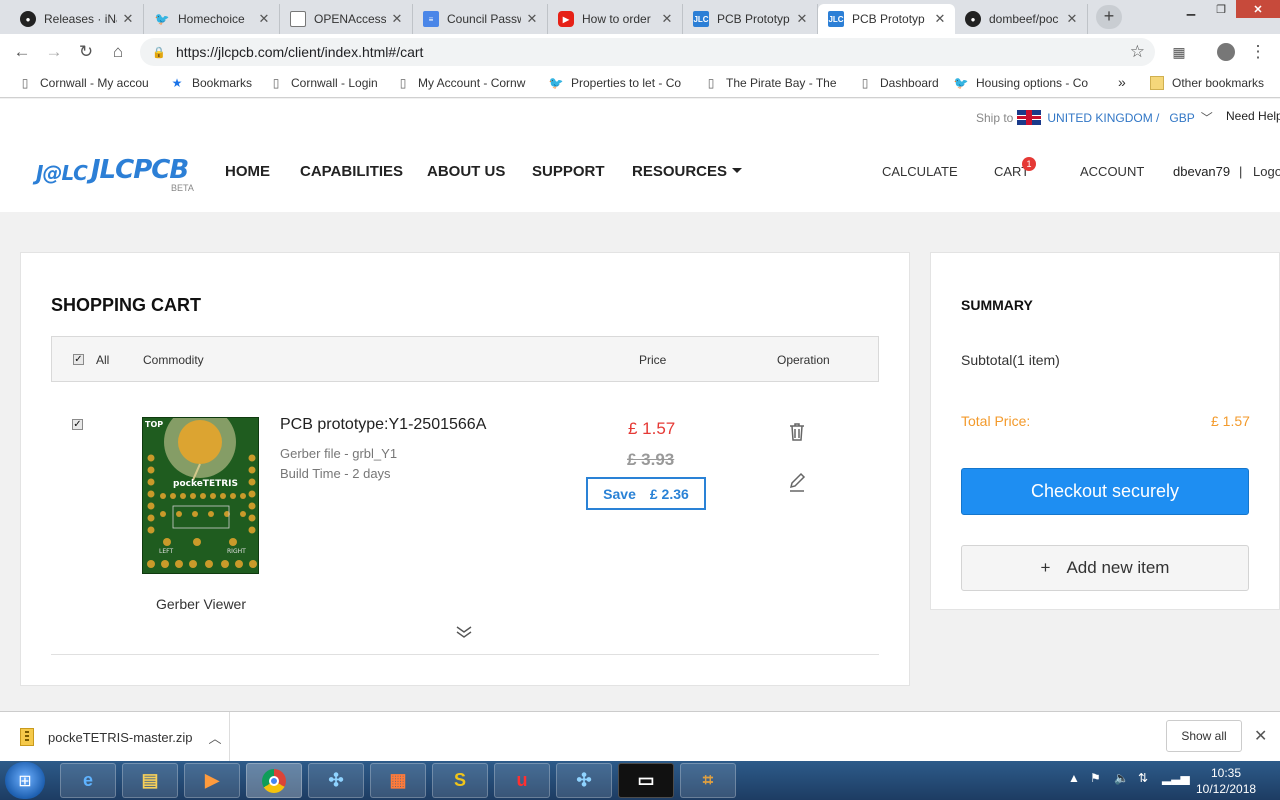 The width and height of the screenshot is (1280, 800). What do you see at coordinates (200, 495) in the screenshot?
I see `pcb-preview-image: TOP pockeTETRIS LEFT RIGHT` at bounding box center [200, 495].